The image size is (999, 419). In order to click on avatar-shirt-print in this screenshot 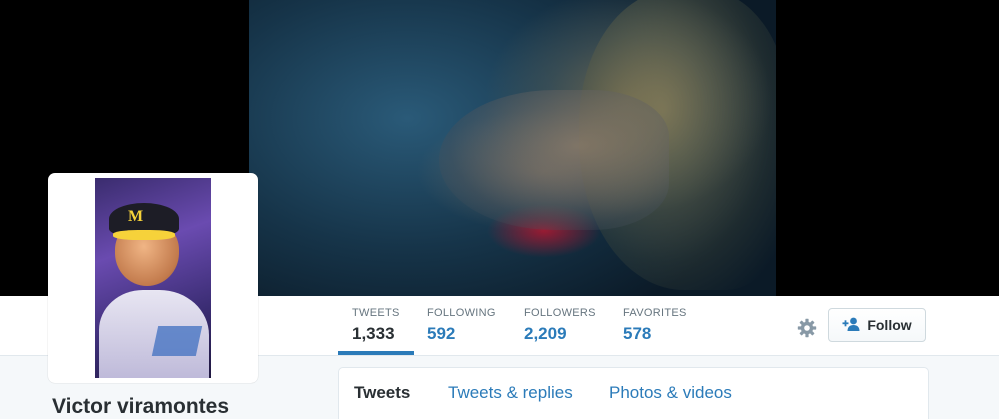, I will do `click(177, 341)`.